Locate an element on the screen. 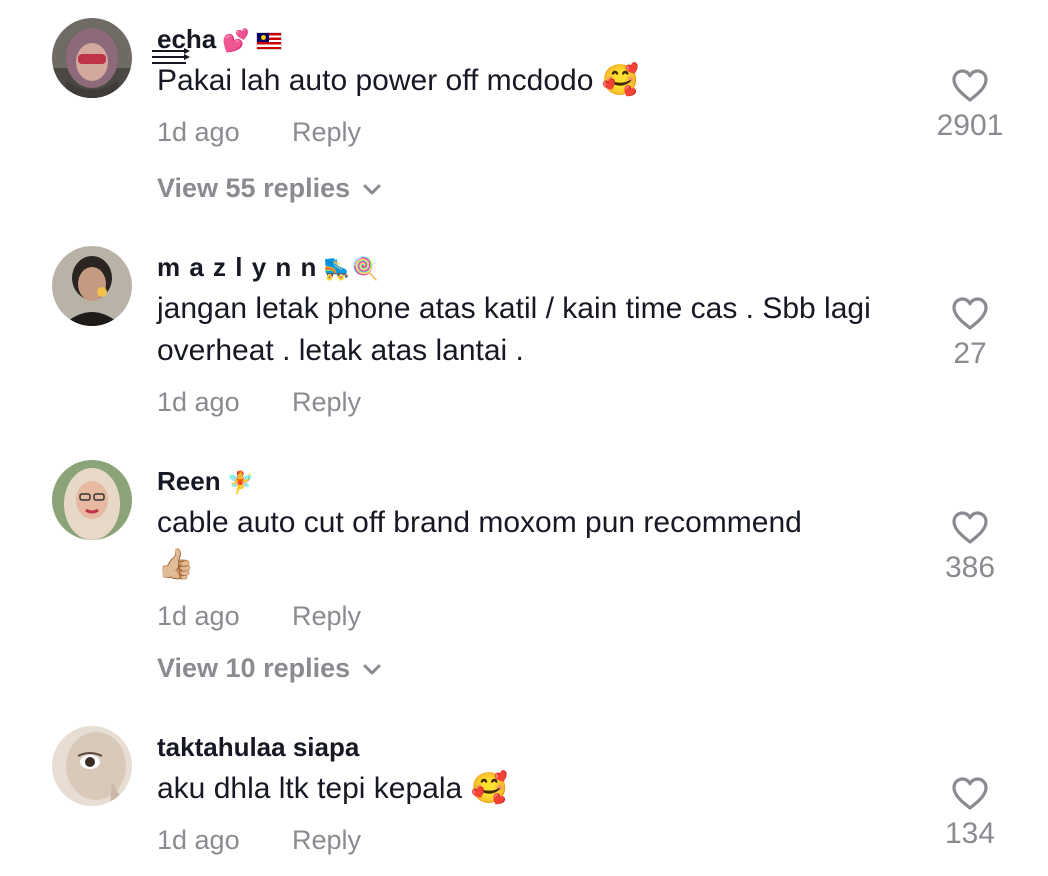  comment-username: taktahulaa siapa is located at coordinates (258, 747).